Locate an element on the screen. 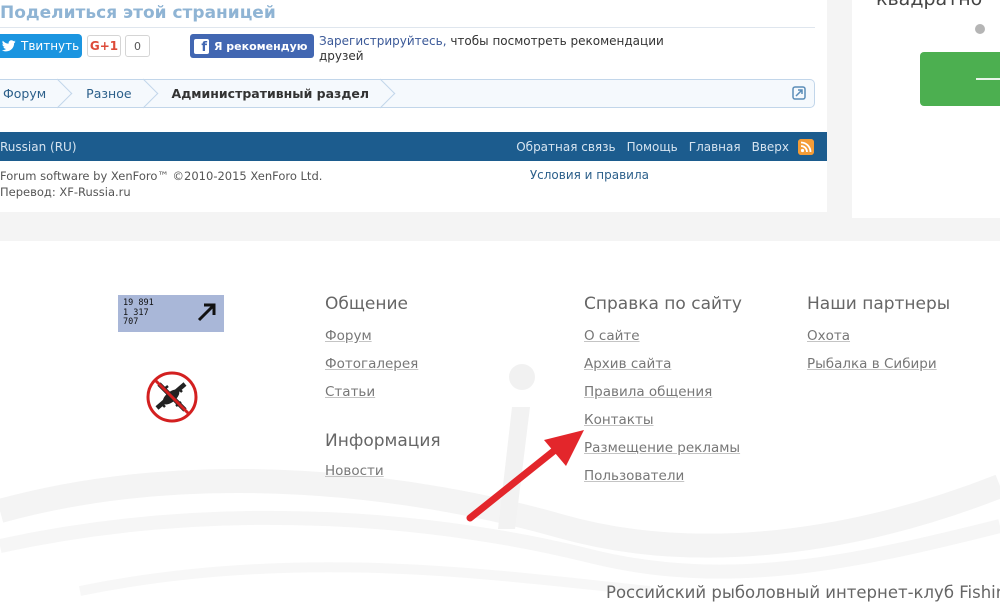 Image resolution: width=1000 pixels, height=611 pixels. column-title-communication: Общение is located at coordinates (366, 304).